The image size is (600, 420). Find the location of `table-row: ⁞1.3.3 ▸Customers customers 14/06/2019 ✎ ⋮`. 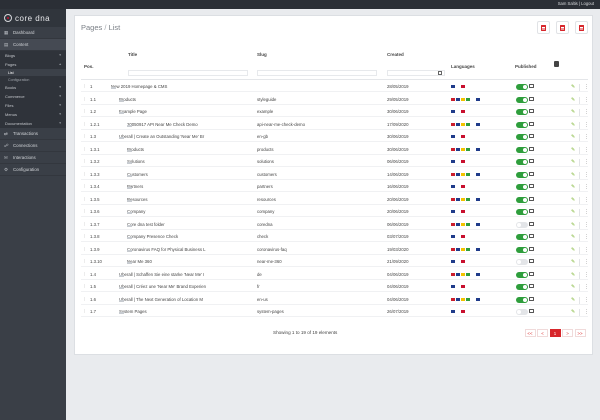

table-row: ⁞1.3.3 ▸Customers customers 14/06/2019 ✎ ⋮ is located at coordinates (335, 174).